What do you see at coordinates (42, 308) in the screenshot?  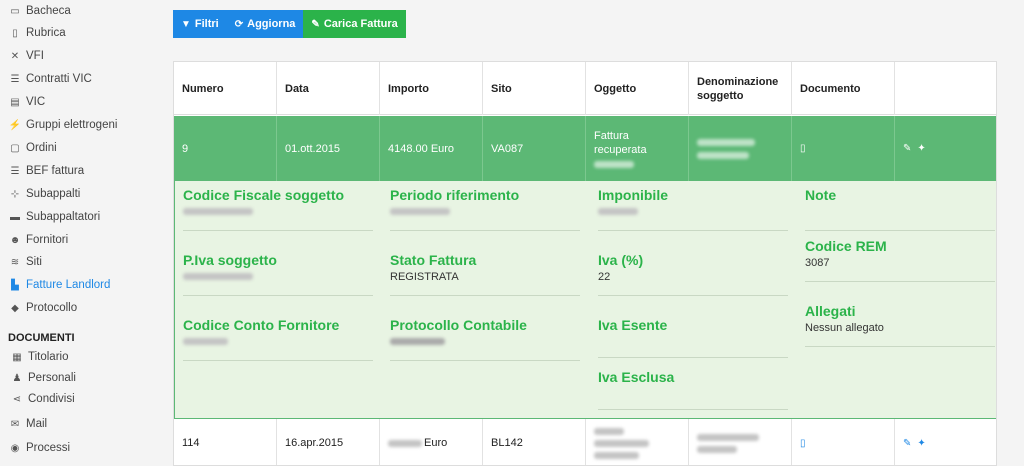 I see `sidebar-item-protocollo: ◆ Protocollo` at bounding box center [42, 308].